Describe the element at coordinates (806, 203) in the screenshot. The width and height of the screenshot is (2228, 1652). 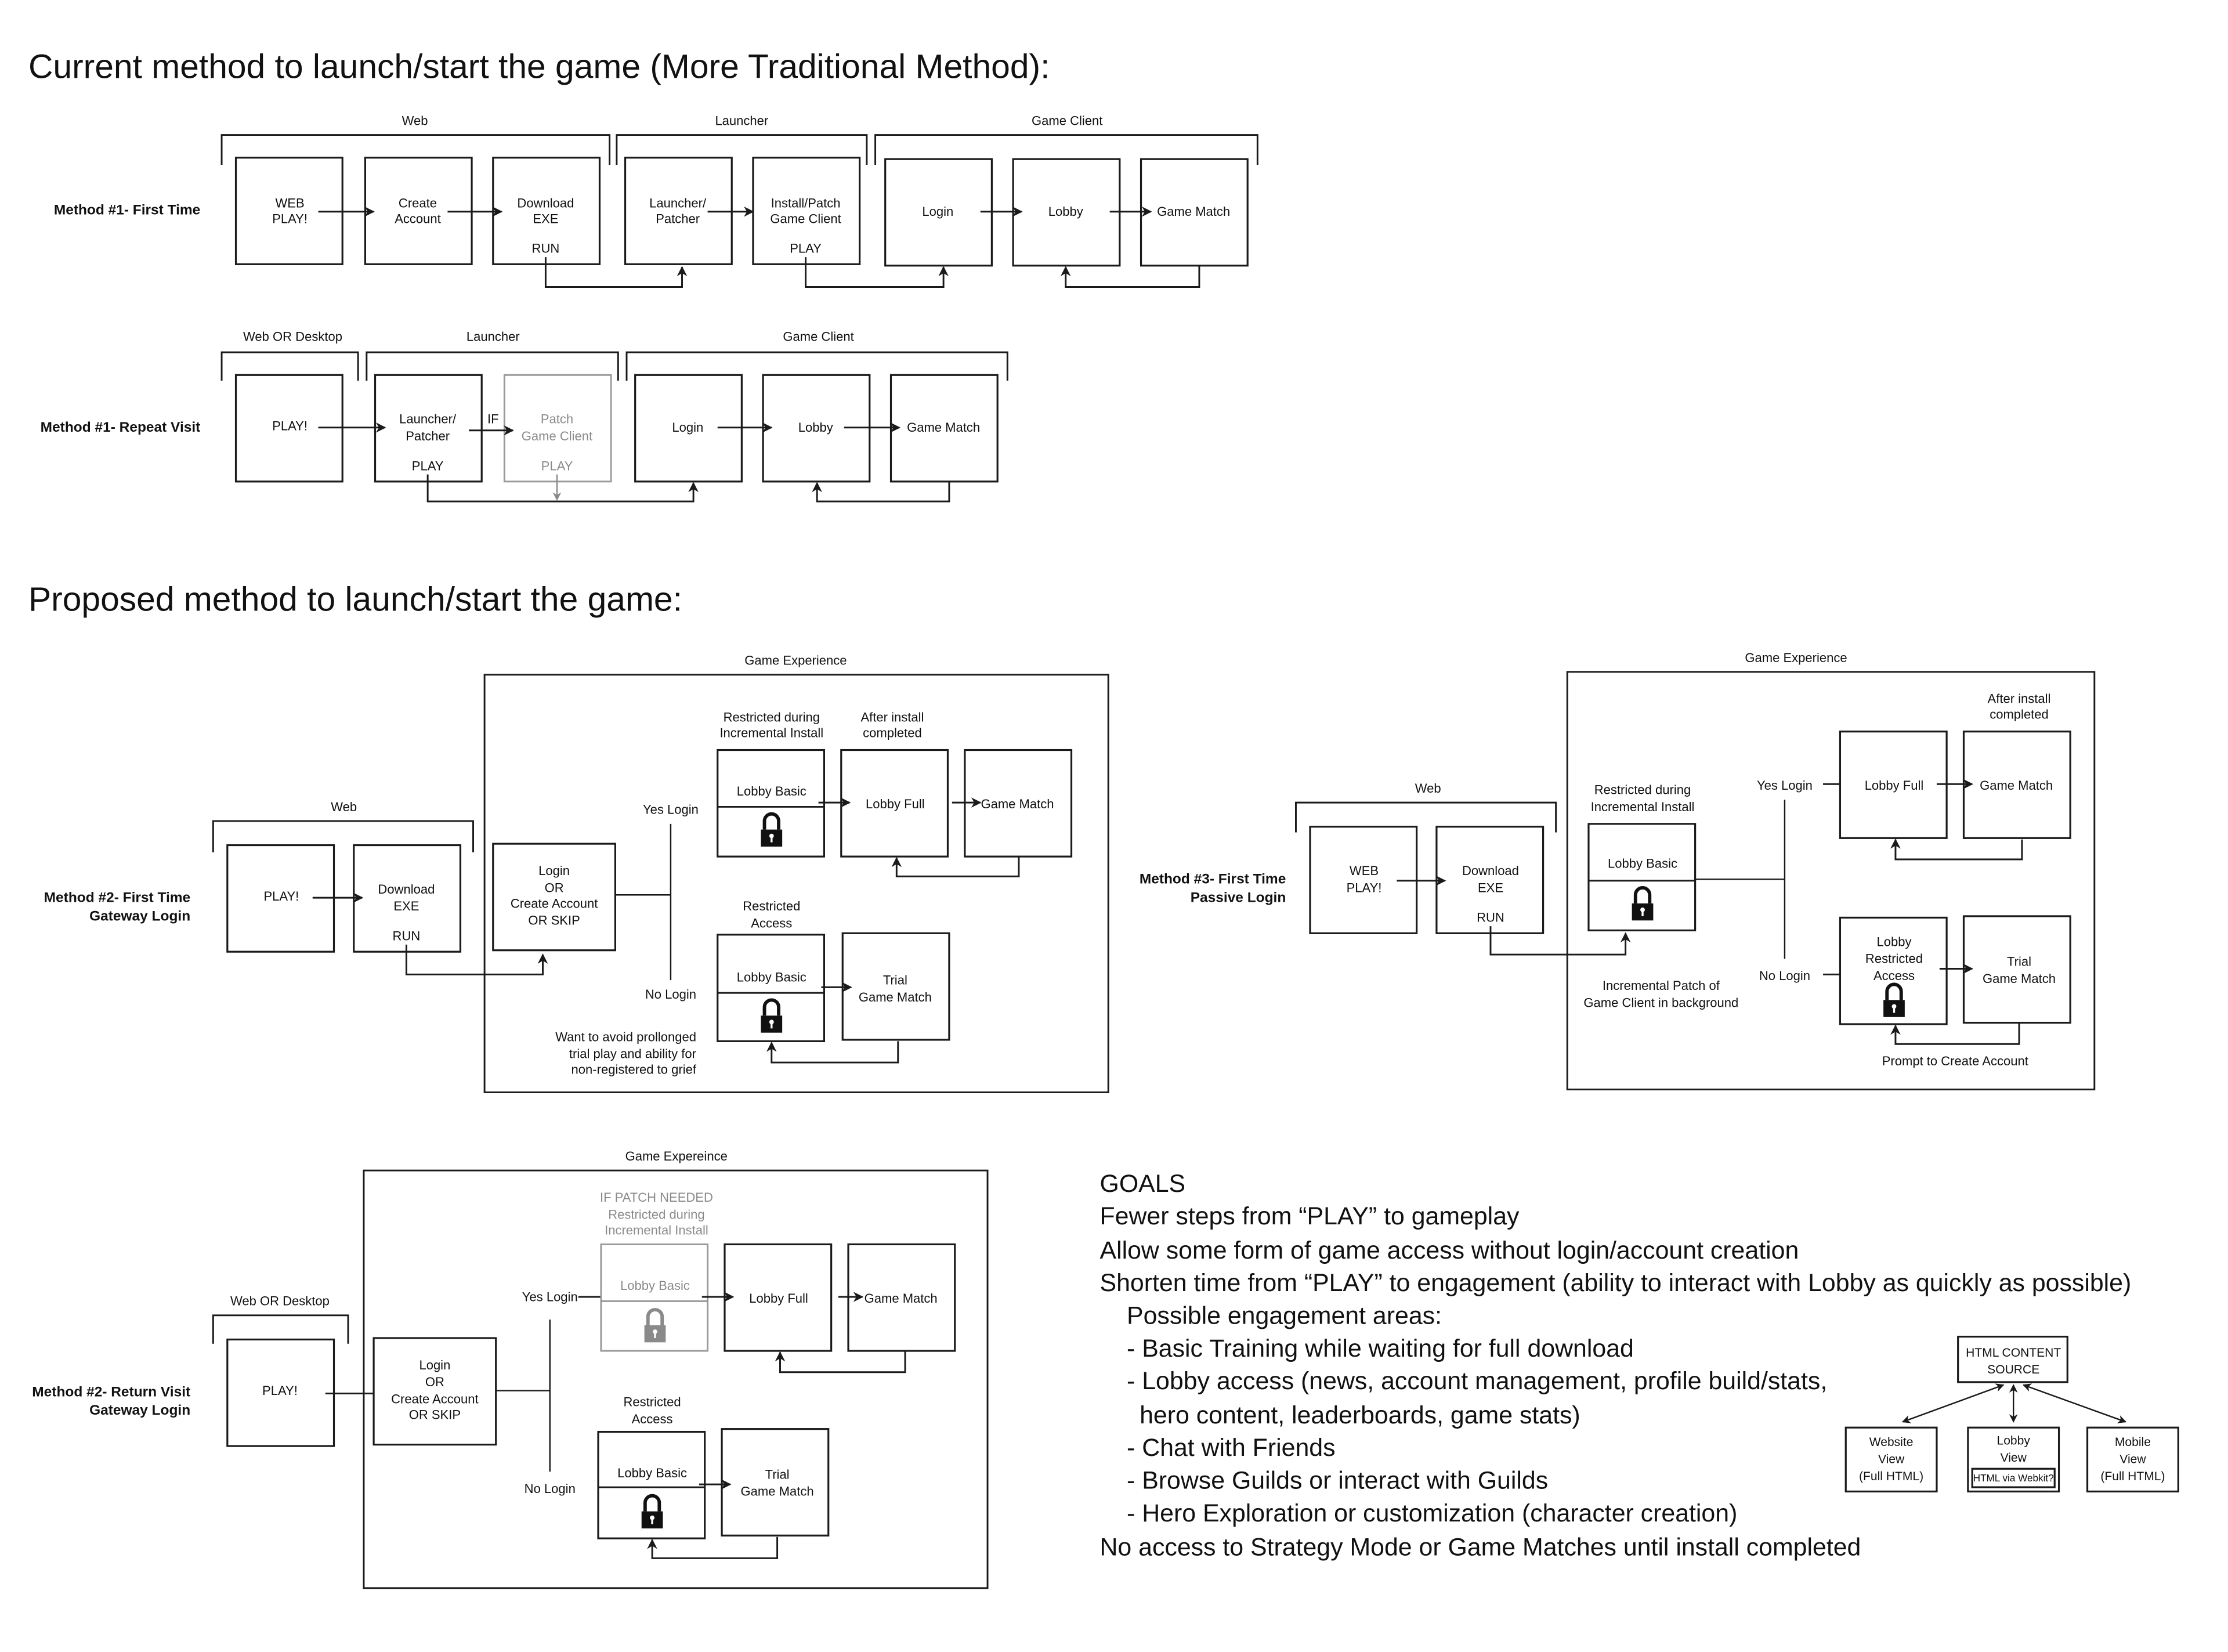
I see `box-text: Install/Patch` at that location.